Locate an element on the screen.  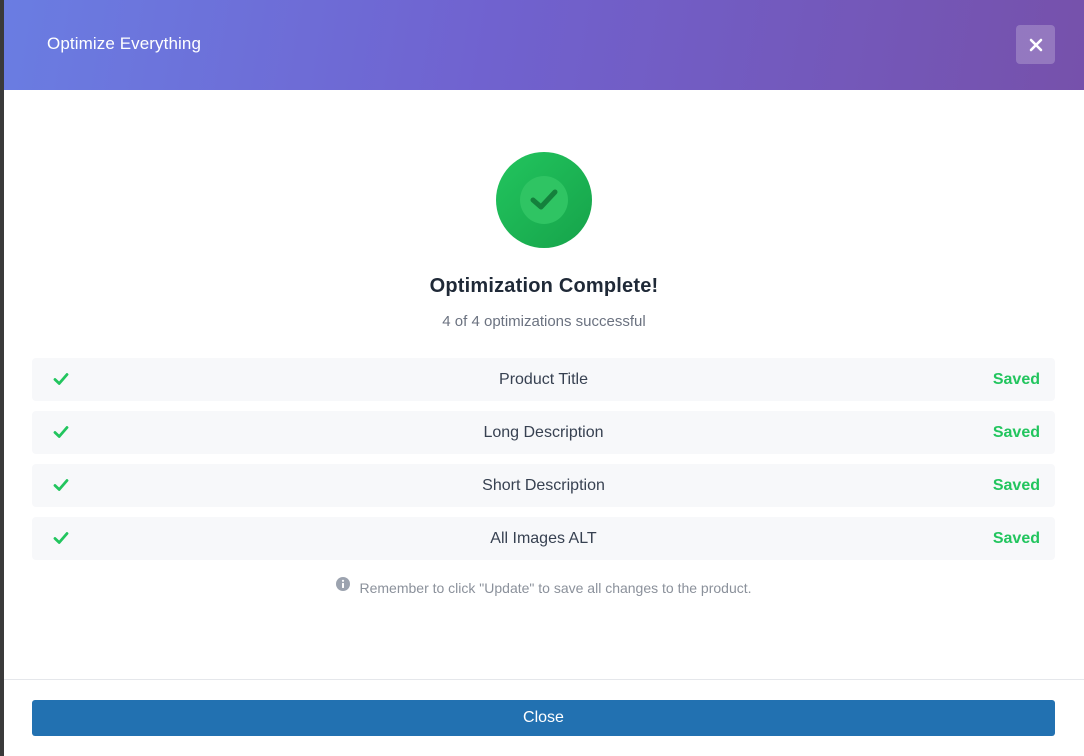
result-row-label: Product Title is located at coordinates (543, 379).